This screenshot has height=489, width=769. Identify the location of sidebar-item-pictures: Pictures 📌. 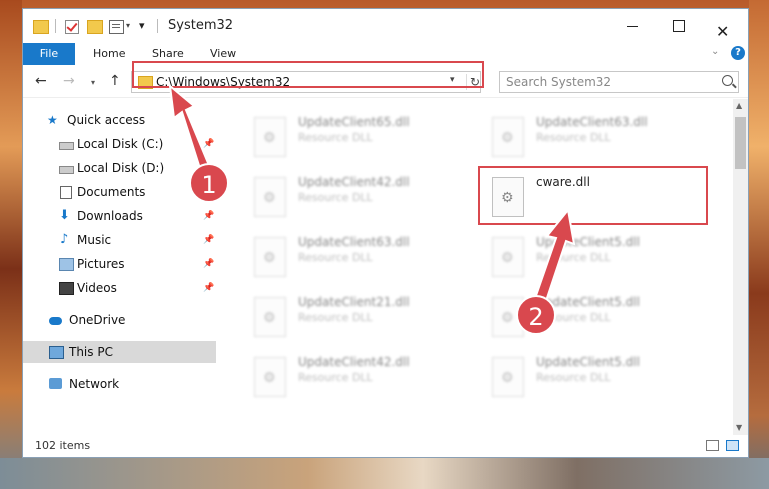
(119, 264).